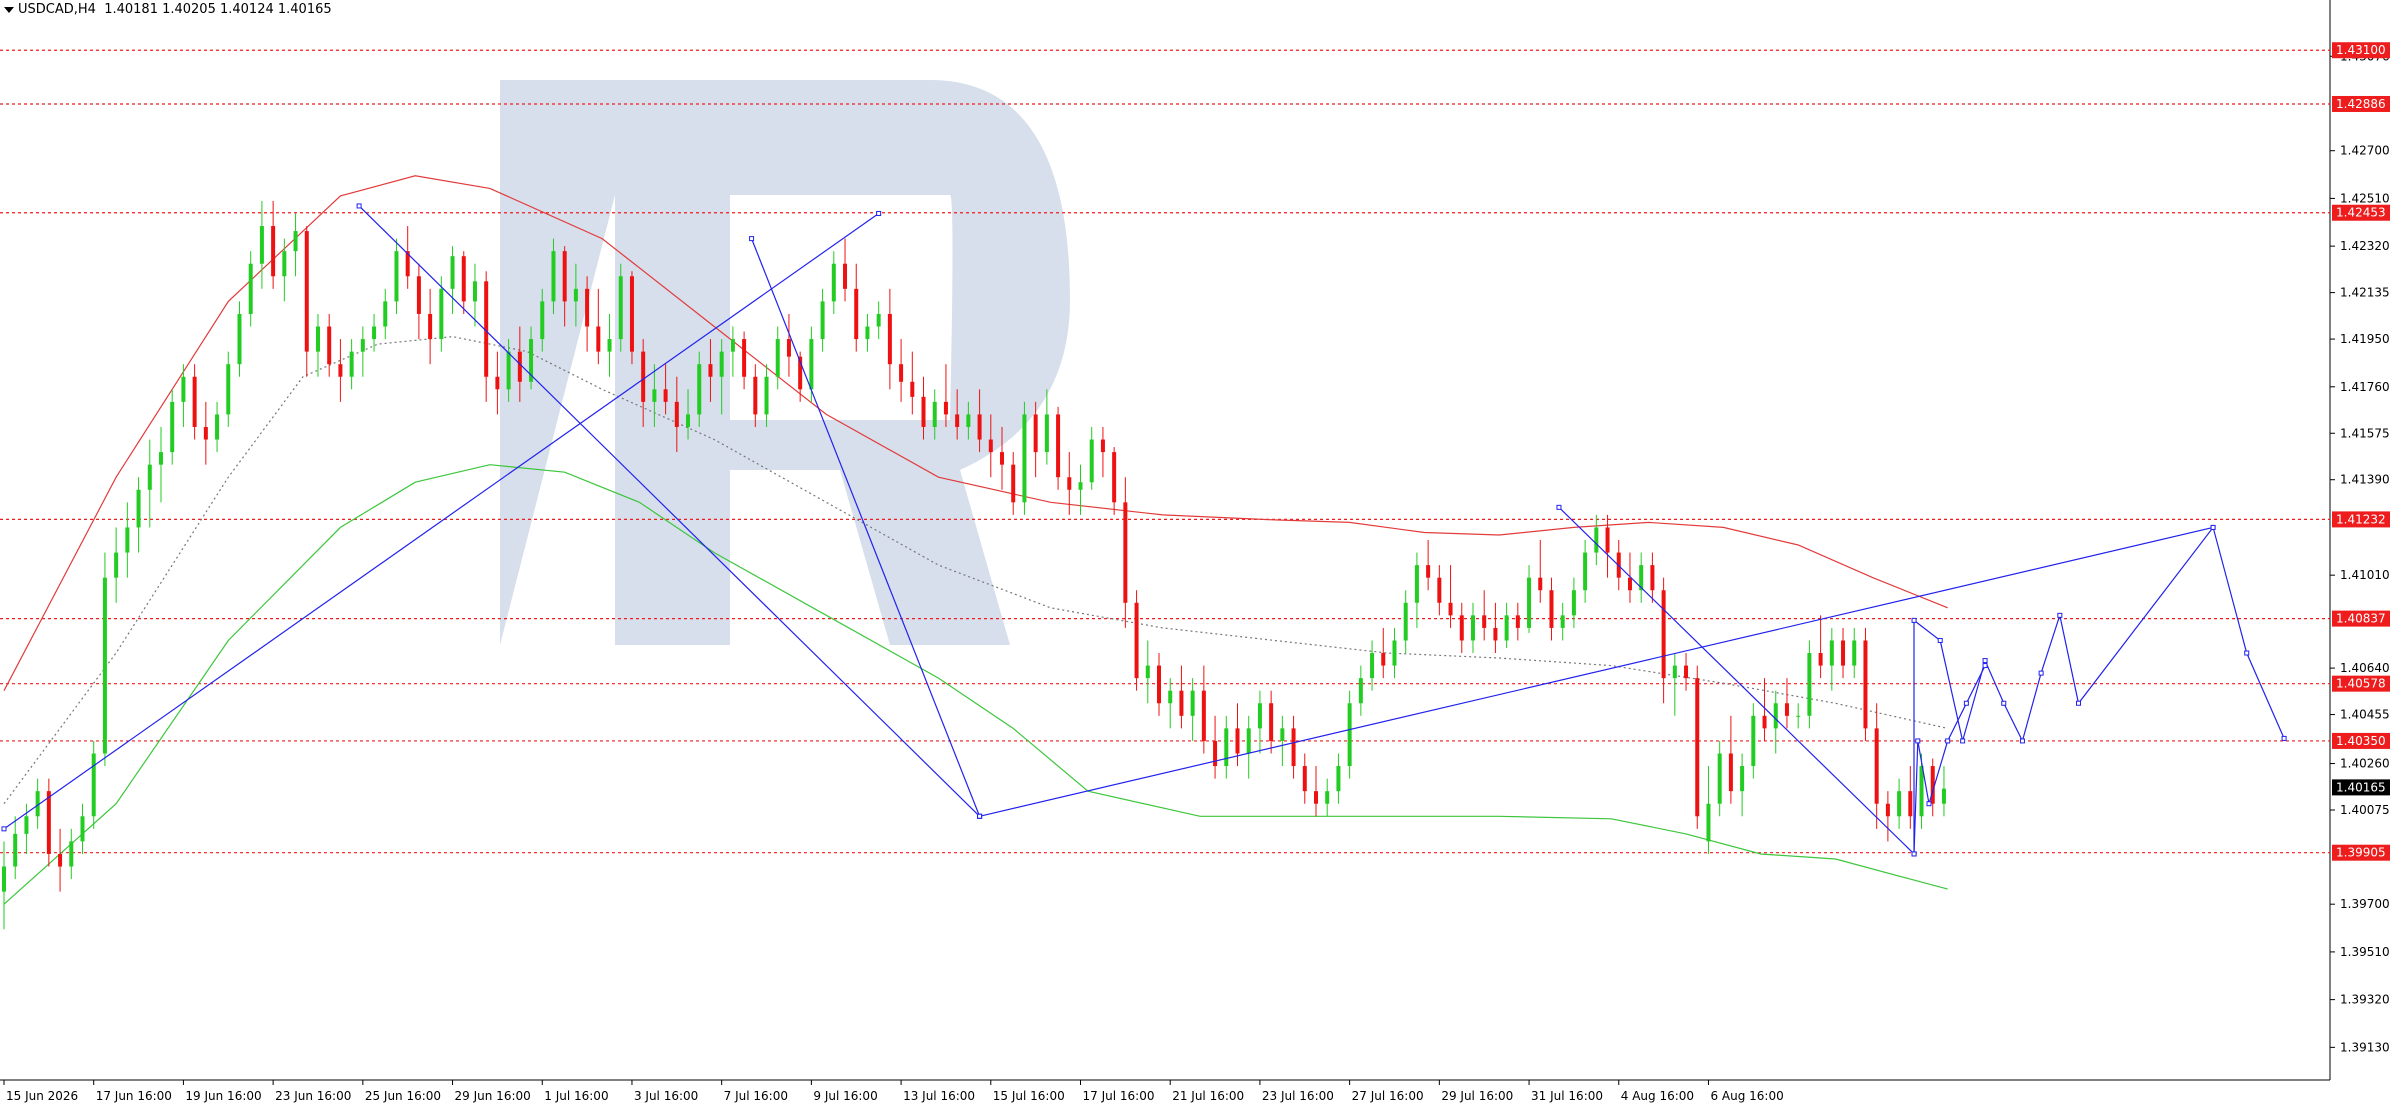  Describe the element at coordinates (2361, 787) in the screenshot. I see `current-price-label: 1.40165` at that location.